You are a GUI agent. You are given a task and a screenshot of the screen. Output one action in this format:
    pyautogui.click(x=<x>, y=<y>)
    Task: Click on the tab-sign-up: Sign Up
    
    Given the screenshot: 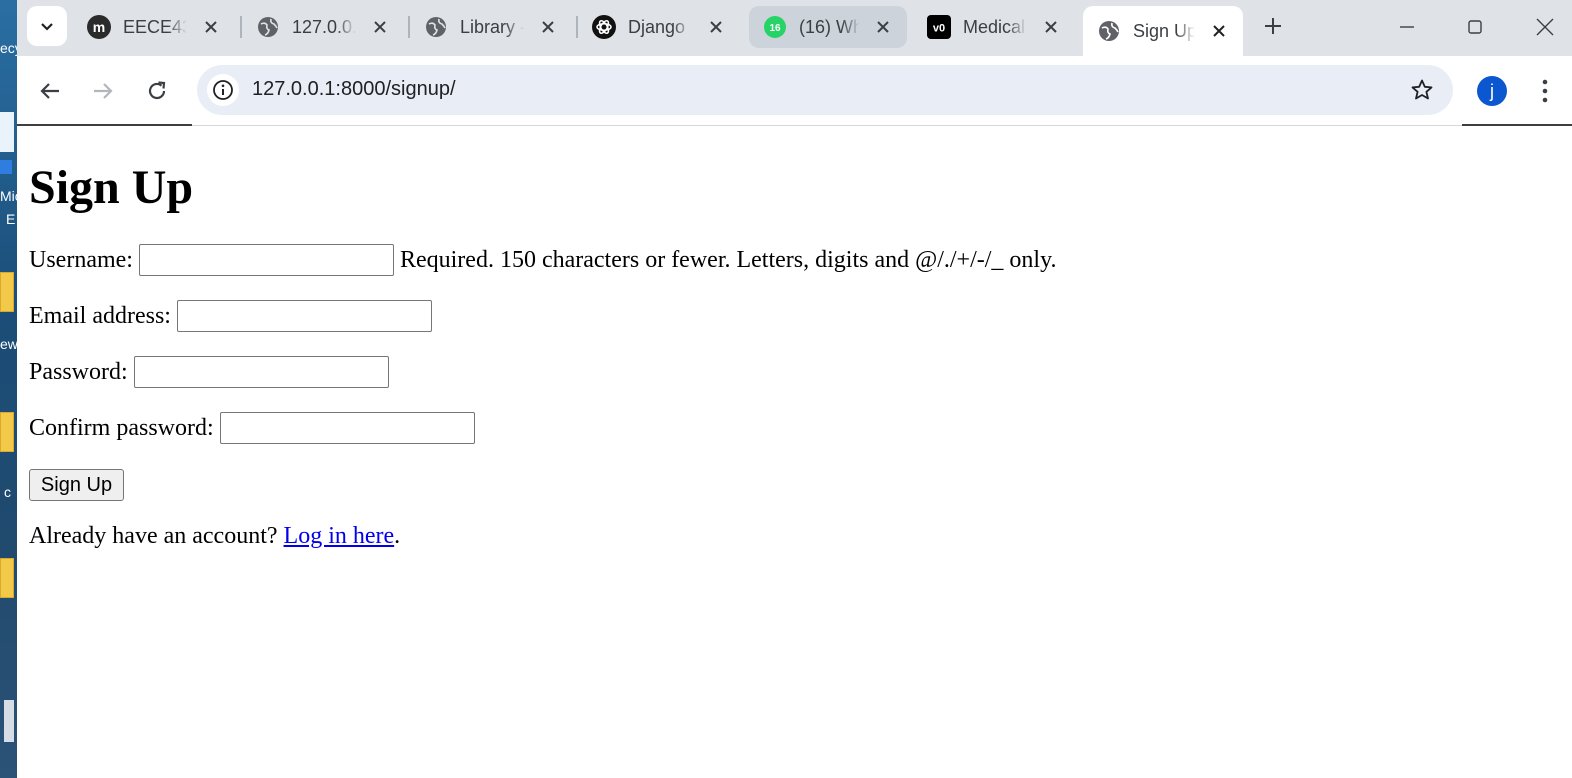 What is the action you would take?
    pyautogui.click(x=1163, y=31)
    